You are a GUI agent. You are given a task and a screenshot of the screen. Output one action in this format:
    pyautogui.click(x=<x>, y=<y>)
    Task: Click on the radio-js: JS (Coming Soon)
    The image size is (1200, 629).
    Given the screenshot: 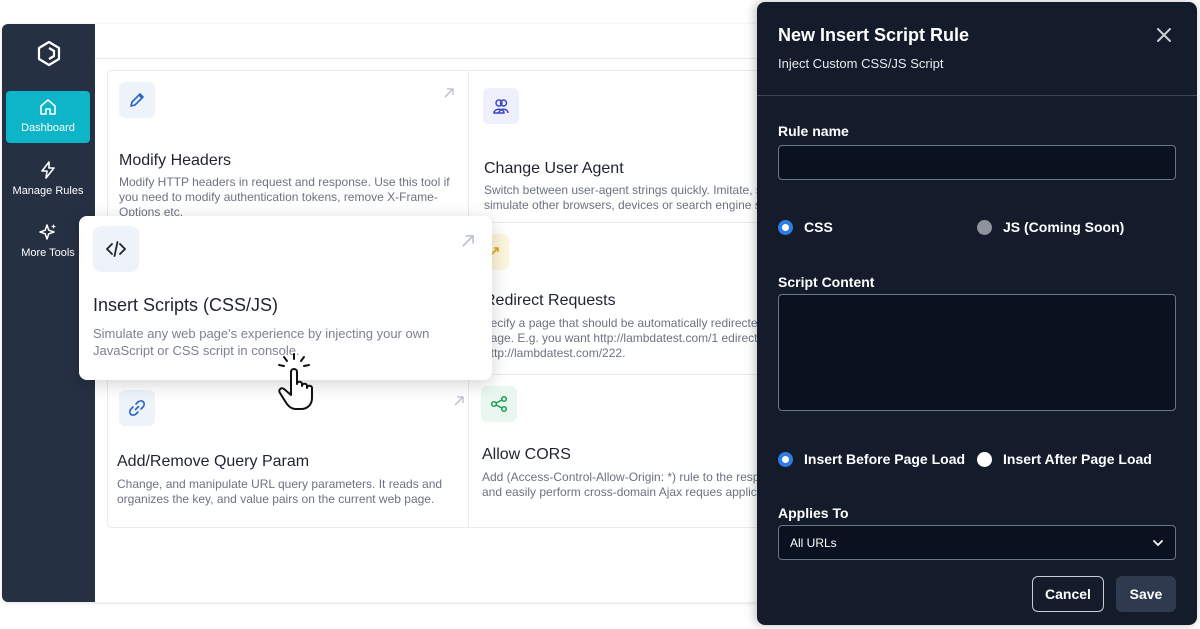 What is the action you would take?
    pyautogui.click(x=1050, y=227)
    